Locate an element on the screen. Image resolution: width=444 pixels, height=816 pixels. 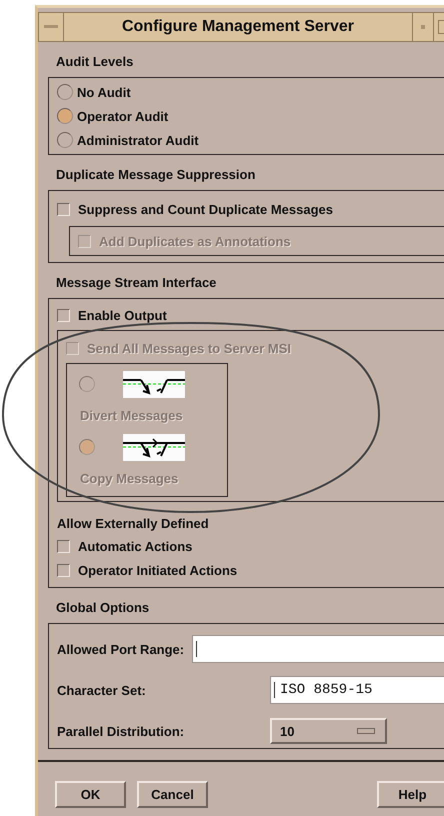
checkbox-label: Enable Output is located at coordinates (122, 315).